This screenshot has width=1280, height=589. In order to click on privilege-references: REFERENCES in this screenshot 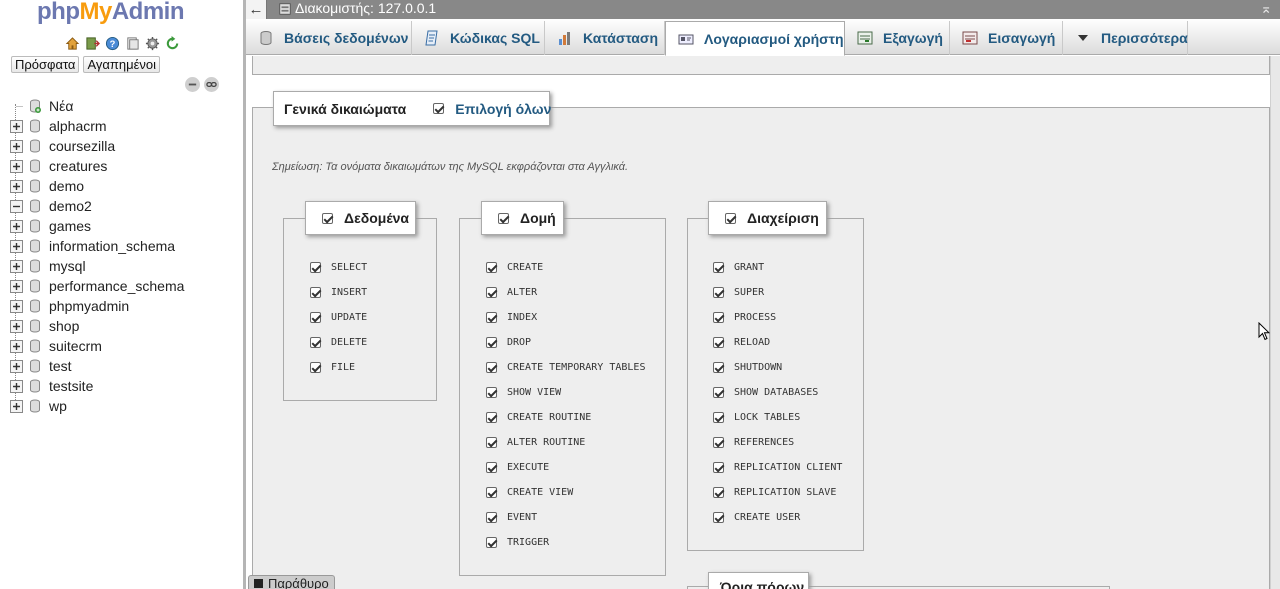, I will do `click(753, 442)`.